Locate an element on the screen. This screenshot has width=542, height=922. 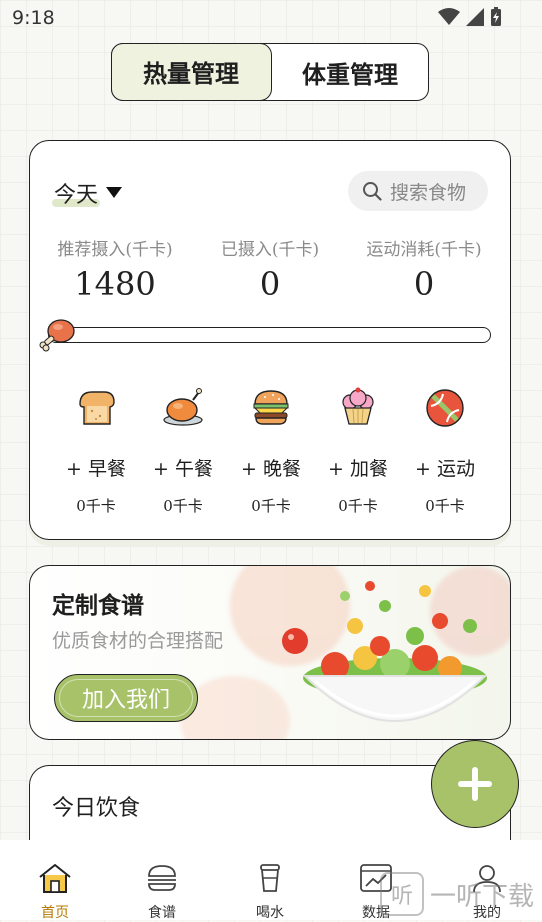
status-time: 9:18 is located at coordinates (33, 18).